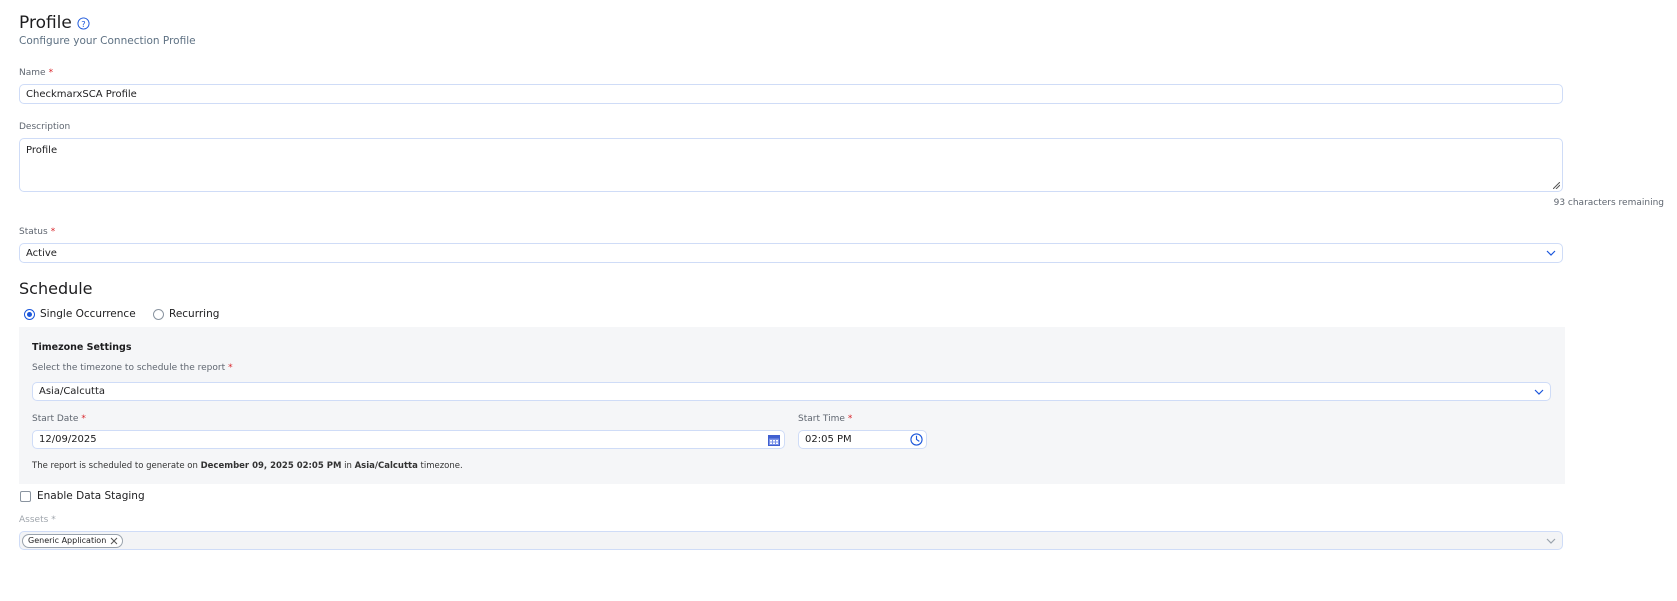 The image size is (1677, 601). I want to click on radio-recurring: Recurring, so click(186, 314).